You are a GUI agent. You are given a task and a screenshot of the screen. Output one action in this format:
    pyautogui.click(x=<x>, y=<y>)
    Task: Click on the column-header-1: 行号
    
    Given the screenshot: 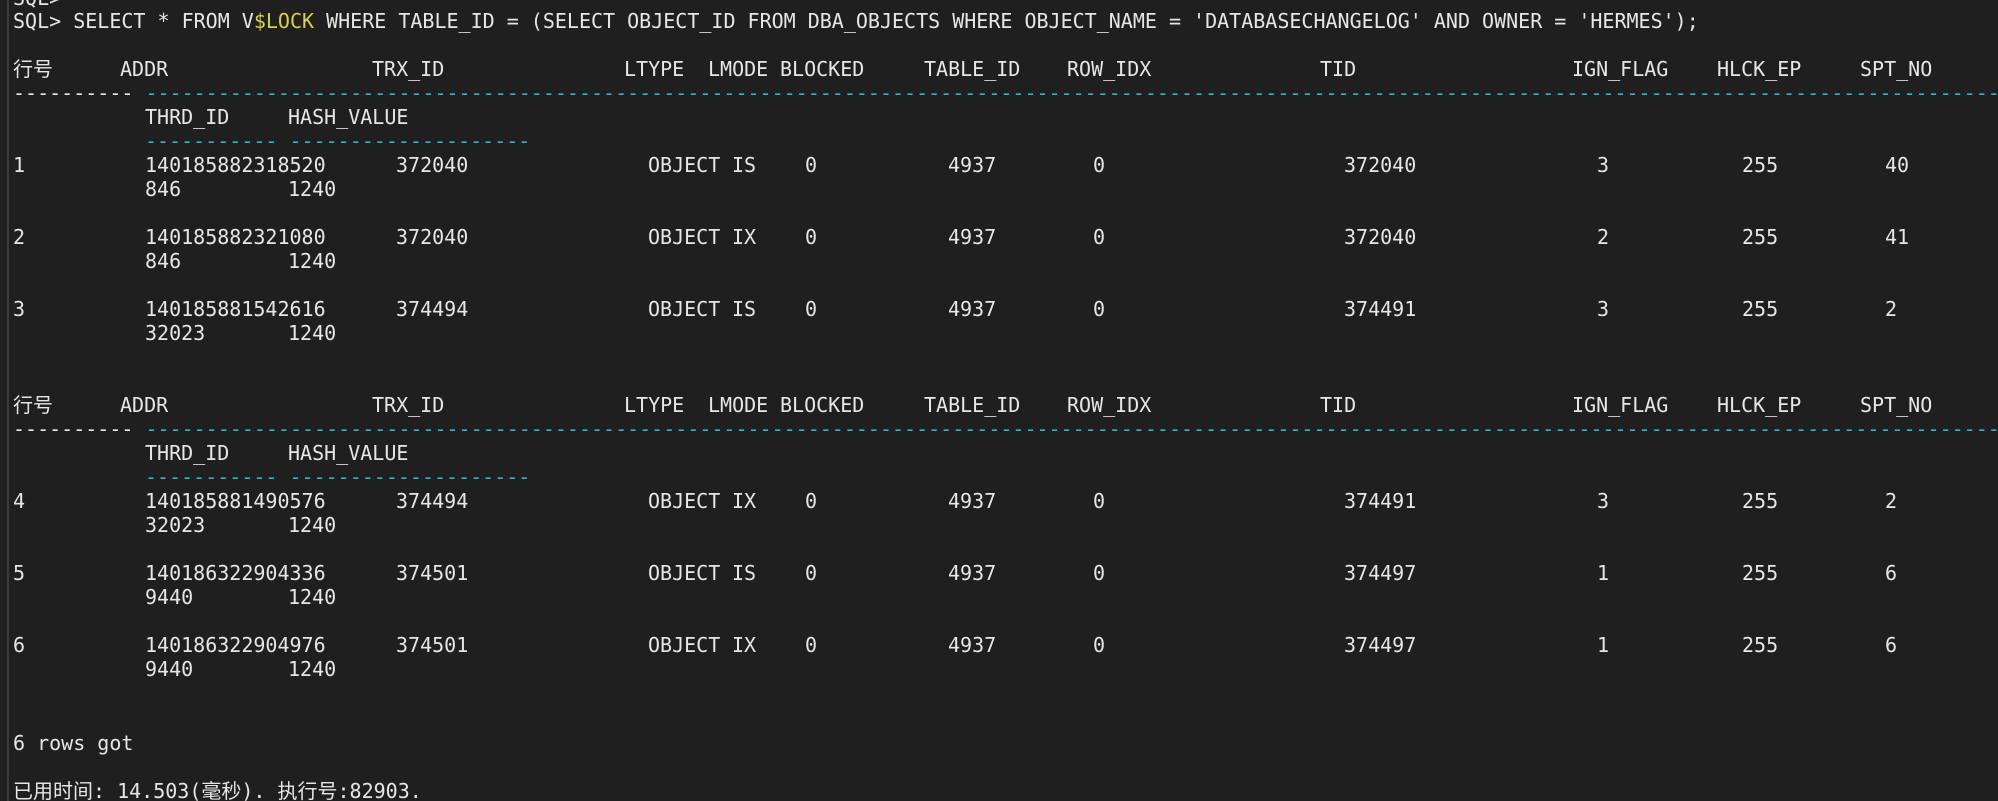 What is the action you would take?
    pyautogui.click(x=33, y=405)
    